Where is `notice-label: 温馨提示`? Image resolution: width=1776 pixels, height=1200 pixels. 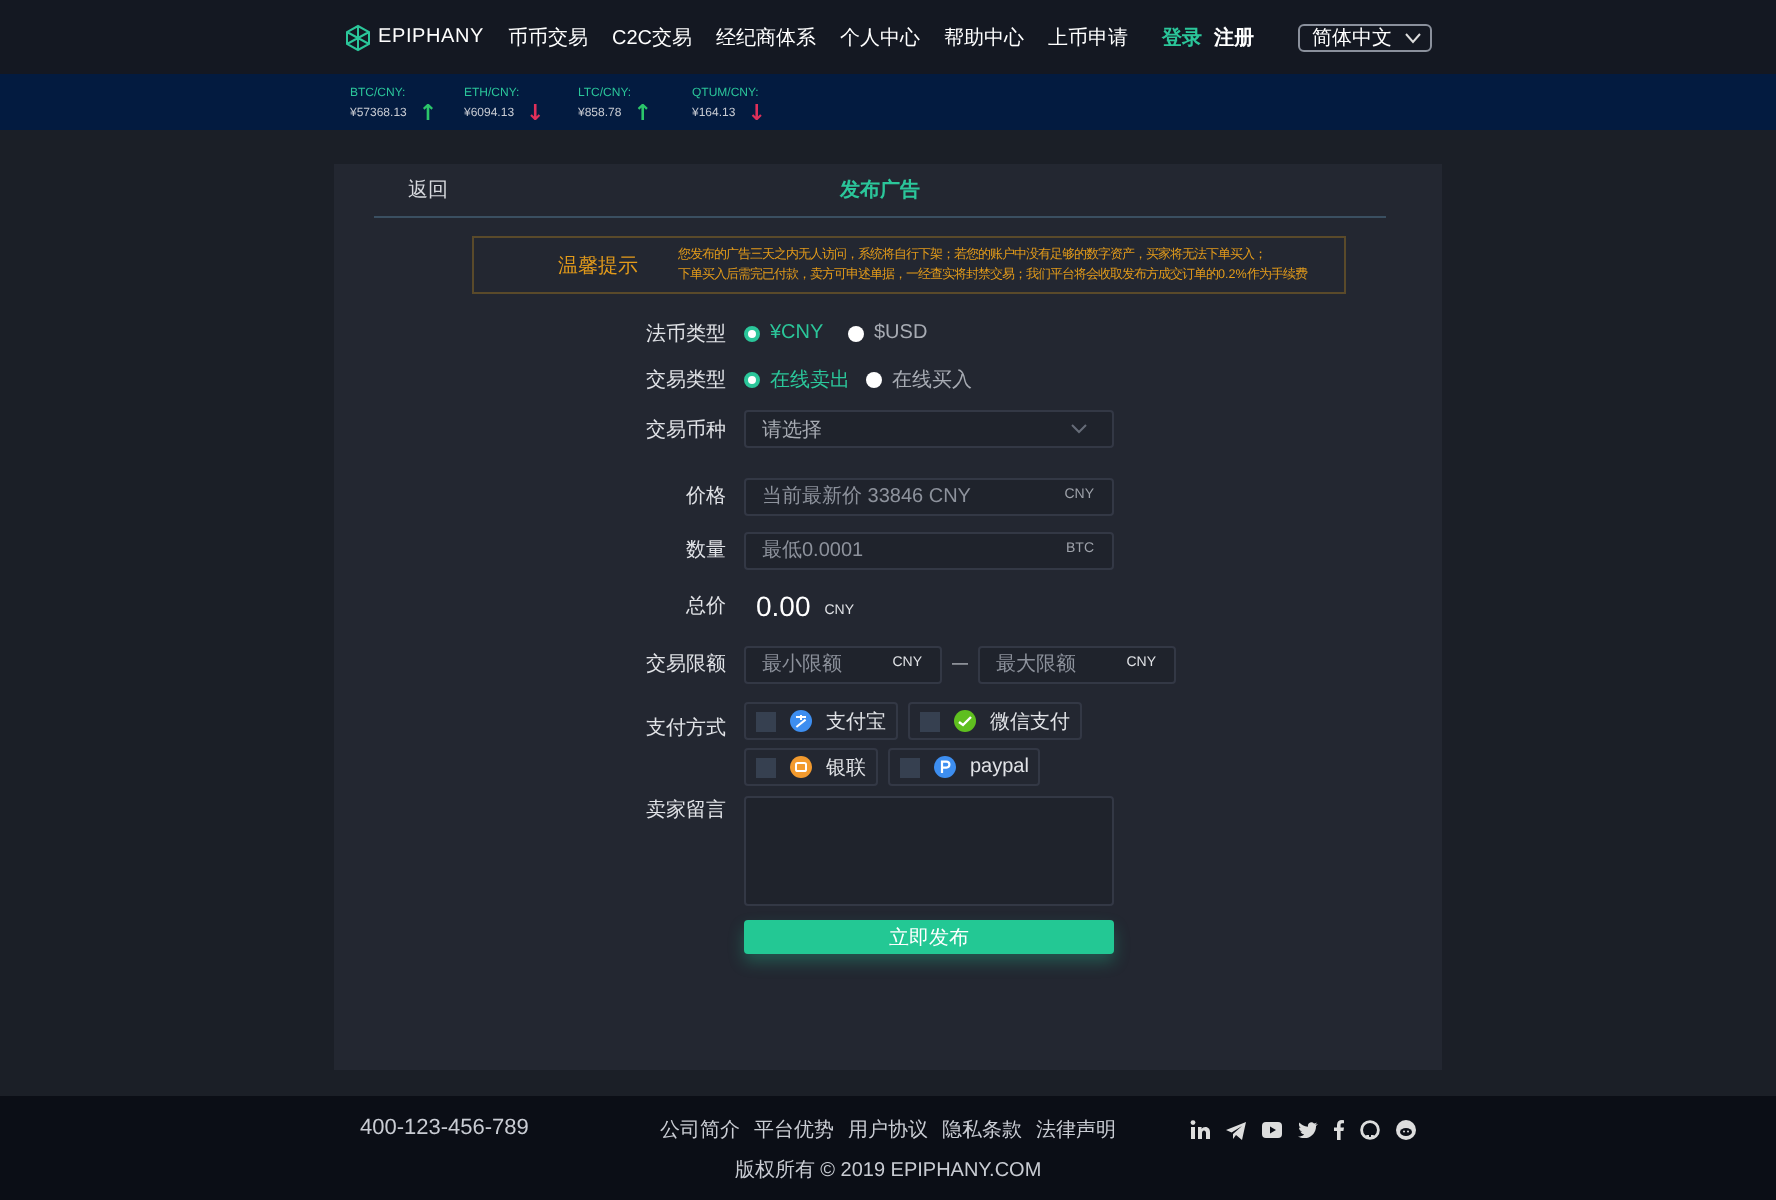 notice-label: 温馨提示 is located at coordinates (597, 266).